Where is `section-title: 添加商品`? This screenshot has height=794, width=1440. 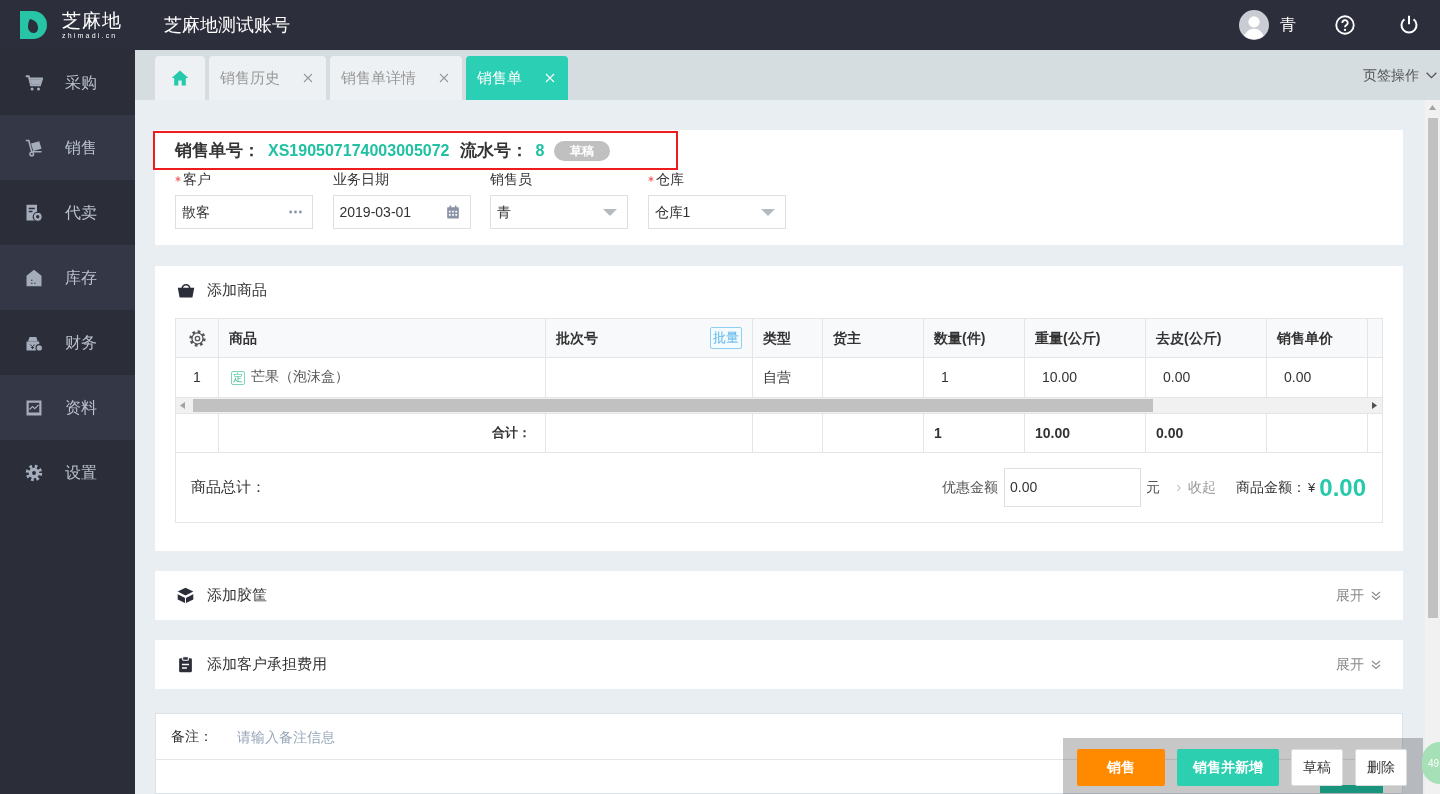 section-title: 添加商品 is located at coordinates (237, 289).